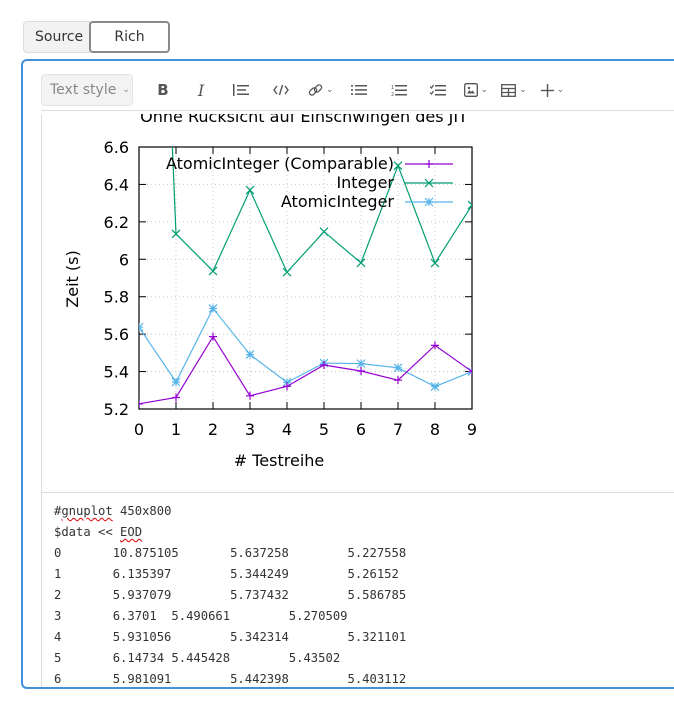  I want to click on x-tick-label: 6, so click(361, 429).